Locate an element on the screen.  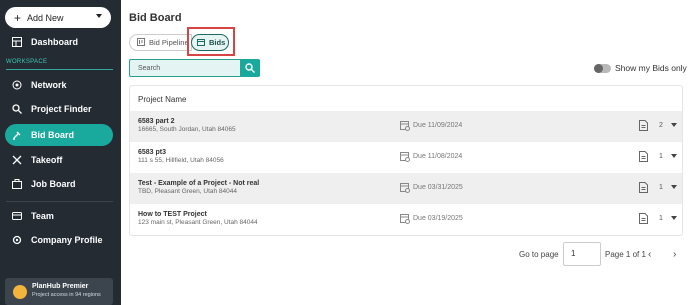
project-name: Test - Example of a Project - Not real is located at coordinates (199, 183).